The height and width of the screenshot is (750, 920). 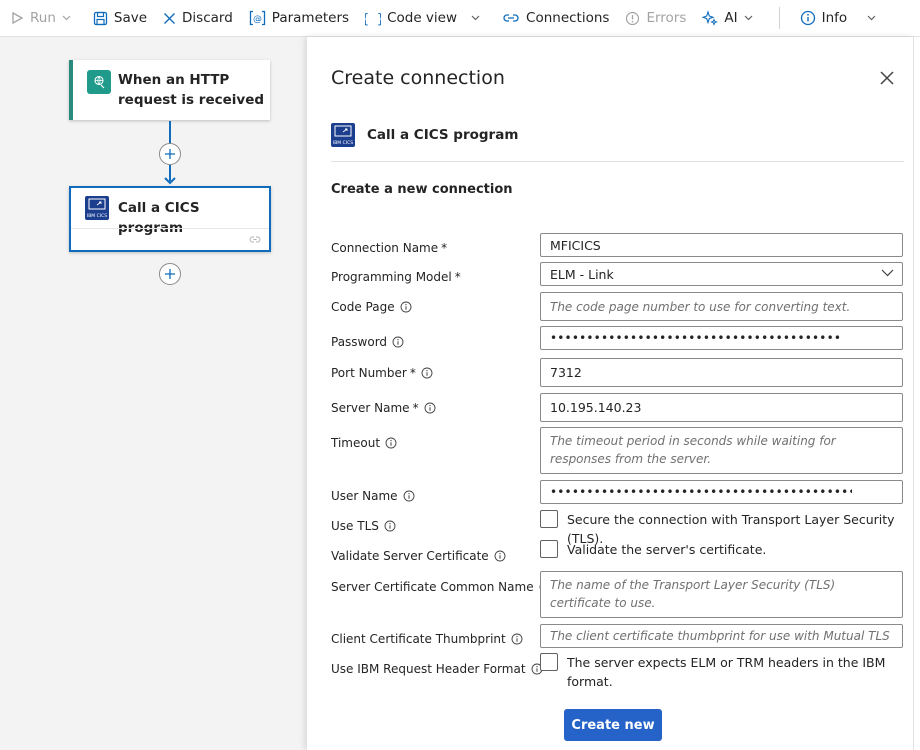 I want to click on section-title: Create a new connection, so click(x=422, y=189).